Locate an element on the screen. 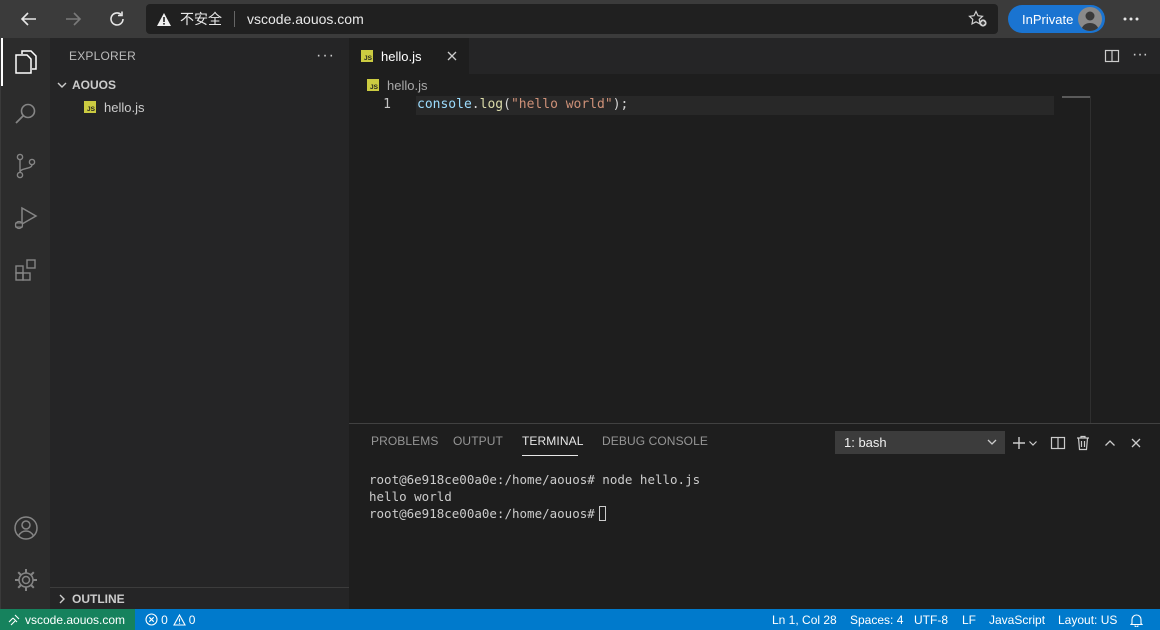 The height and width of the screenshot is (630, 1160). gear-icon is located at coordinates (26, 580).